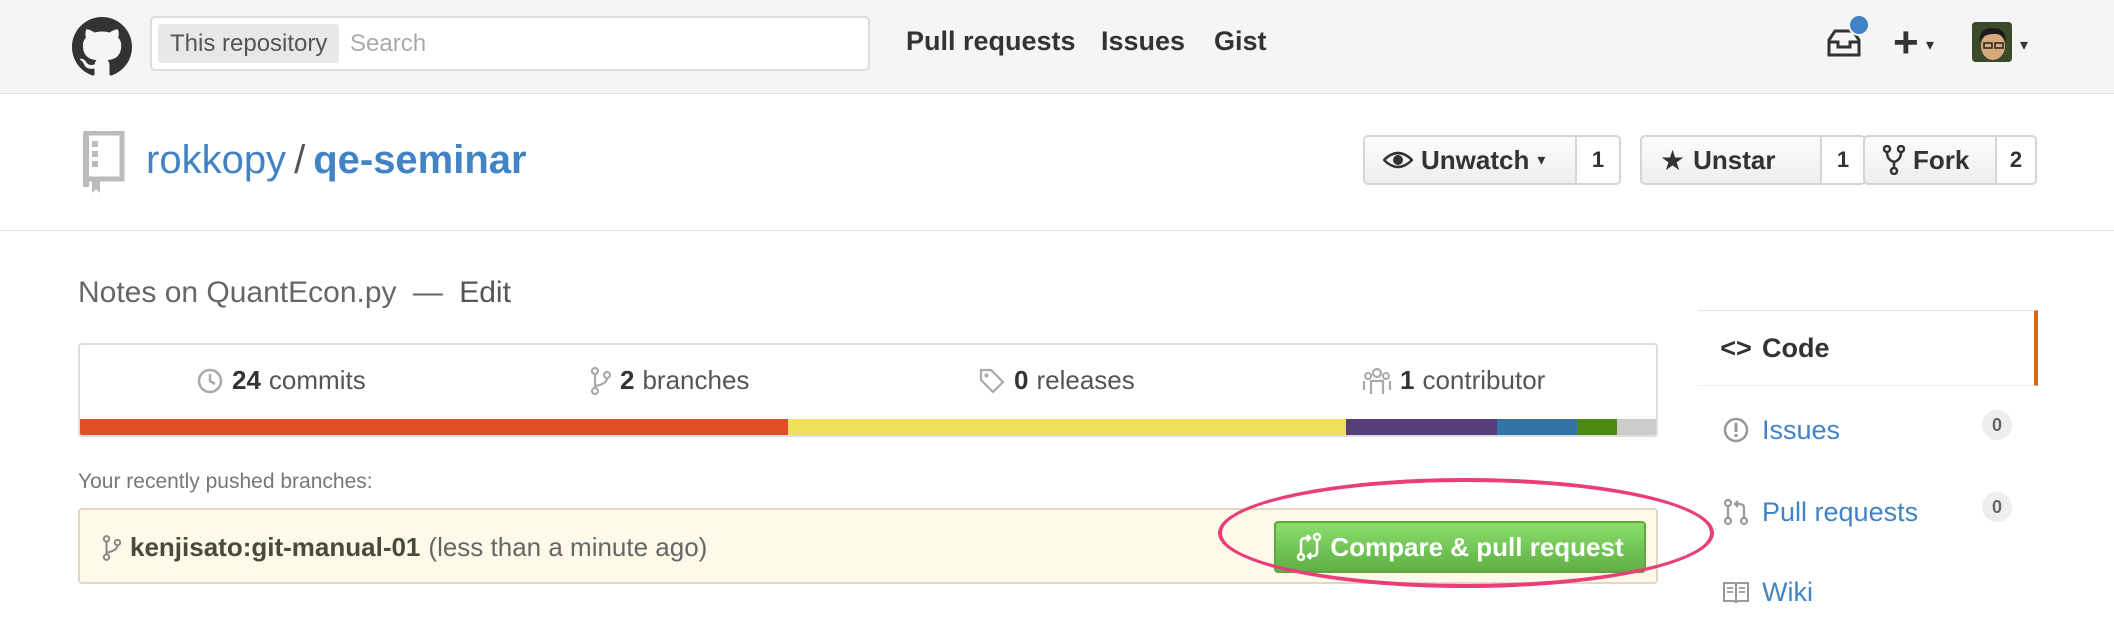  I want to click on edit-description-link: Edit, so click(485, 292).